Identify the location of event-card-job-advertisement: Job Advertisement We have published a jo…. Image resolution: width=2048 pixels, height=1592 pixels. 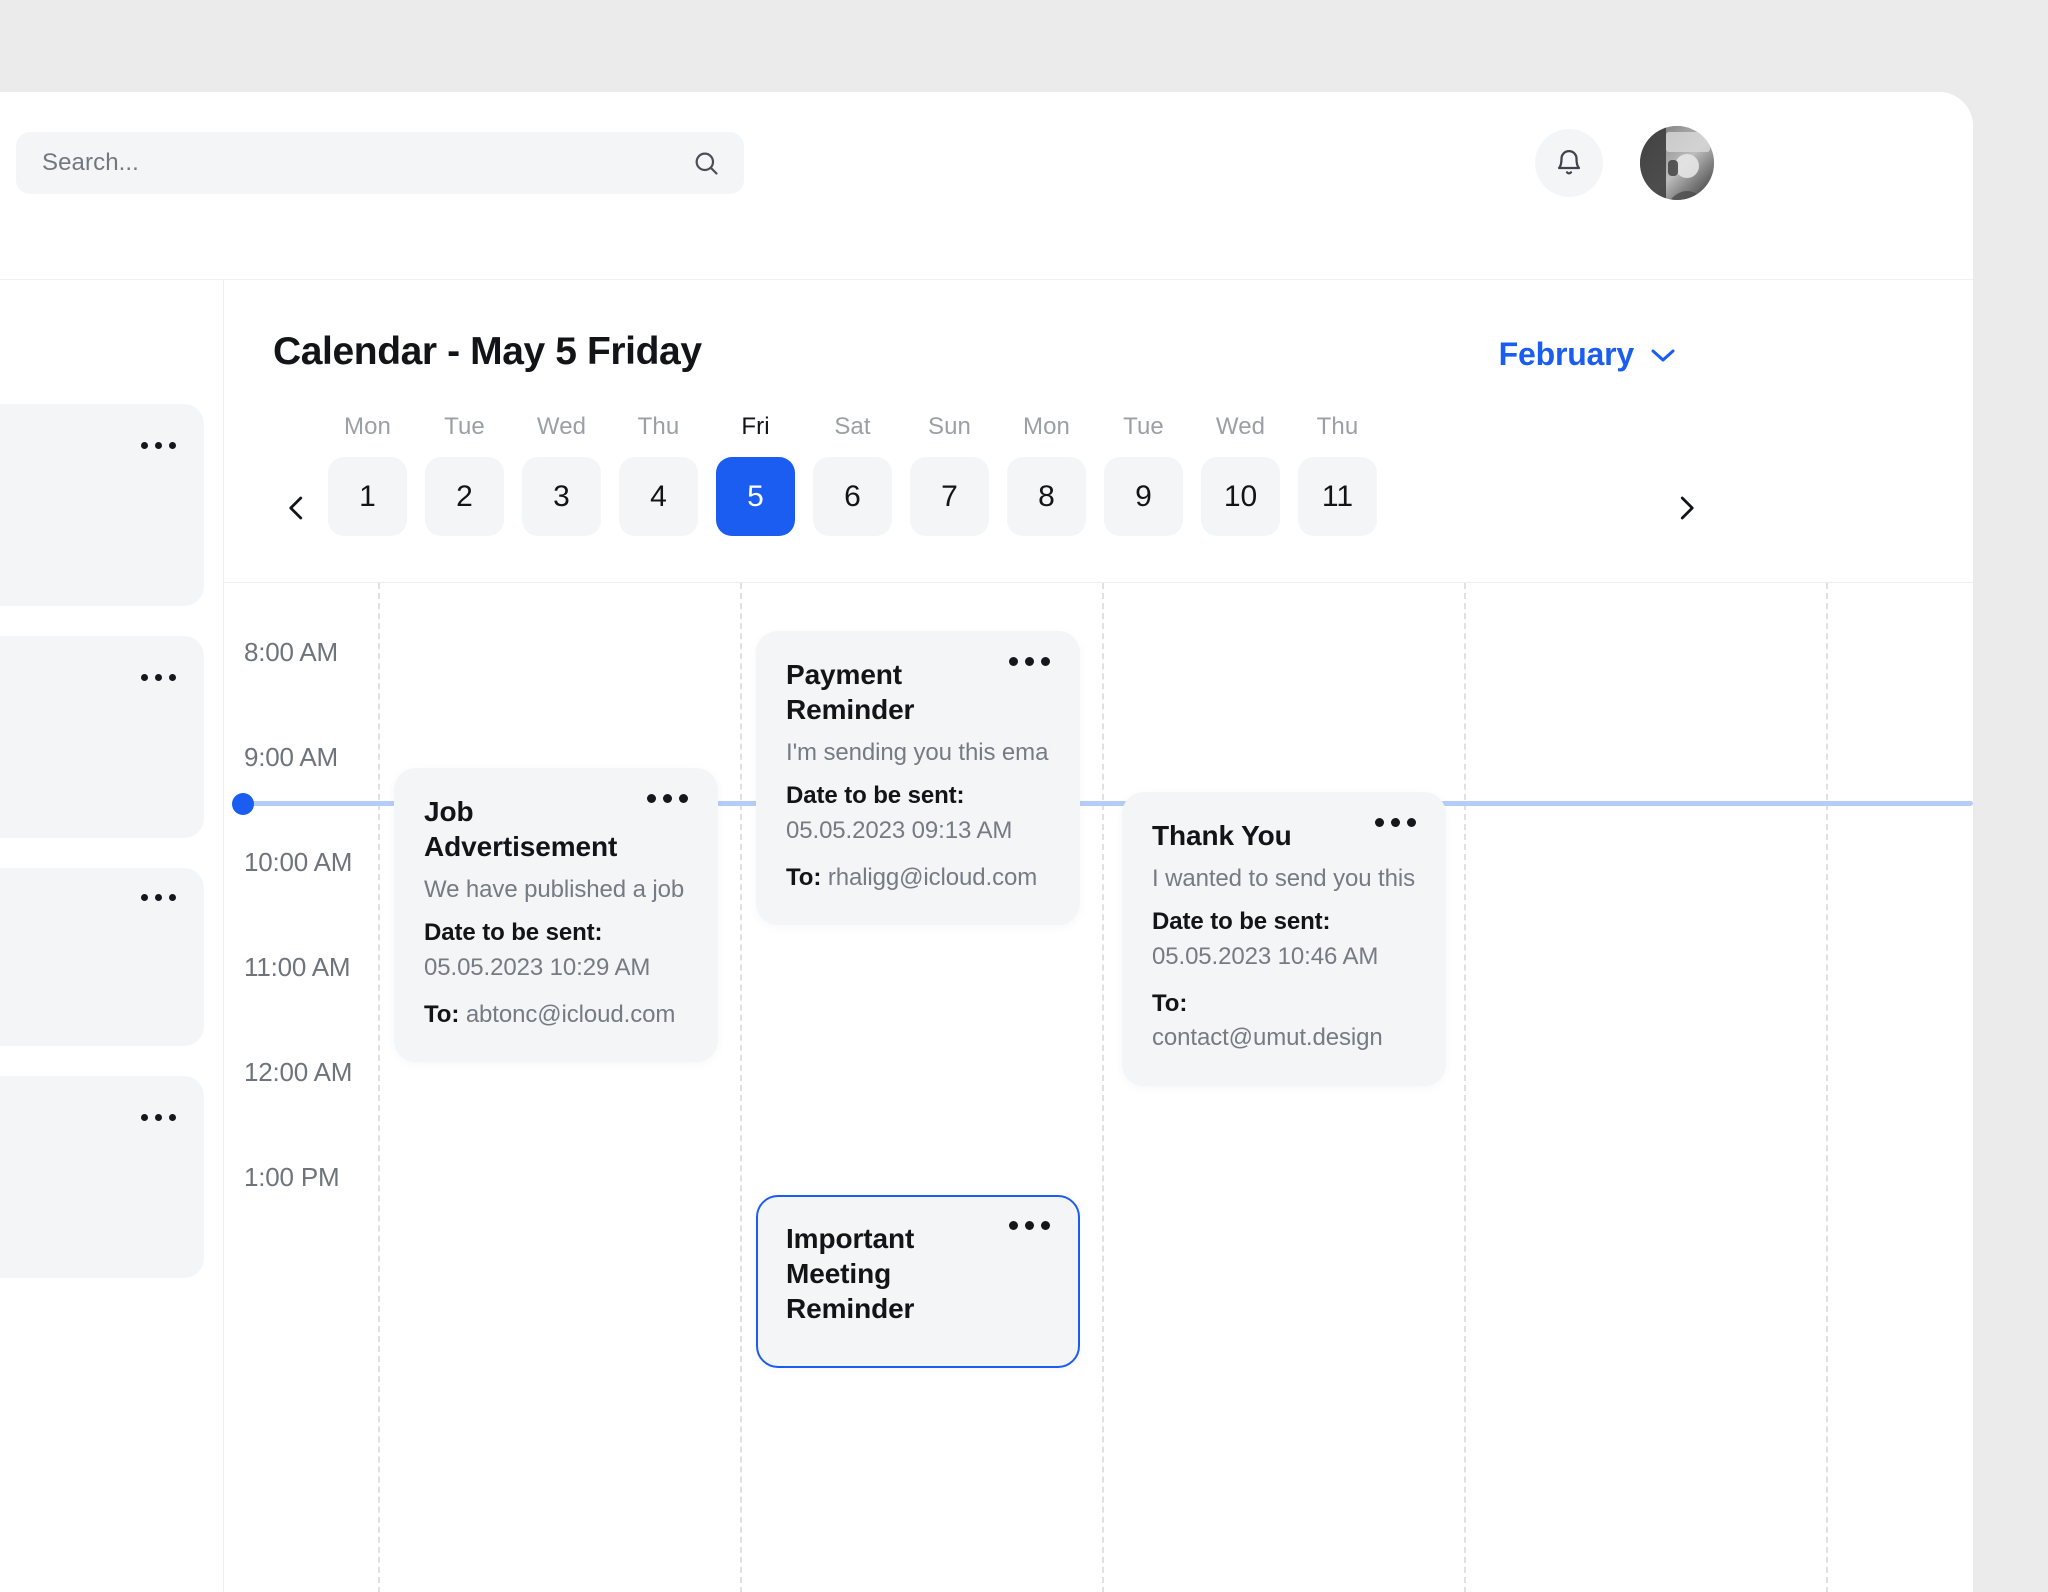
(556, 915).